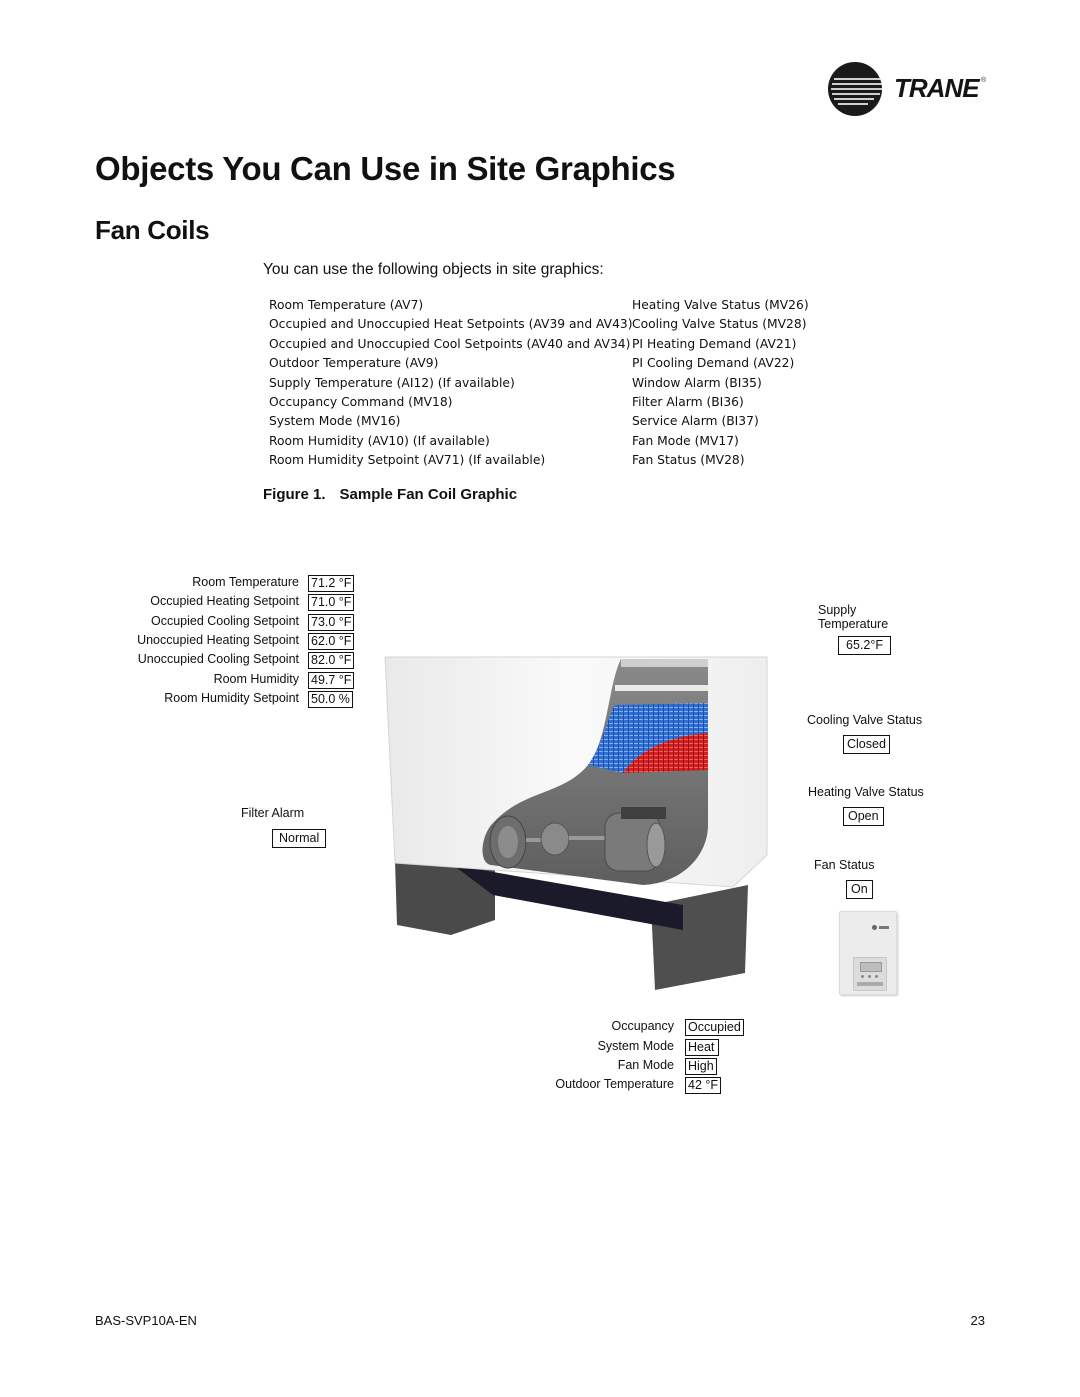 This screenshot has height=1397, width=1080. I want to click on registered-mark: ®, so click(984, 80).